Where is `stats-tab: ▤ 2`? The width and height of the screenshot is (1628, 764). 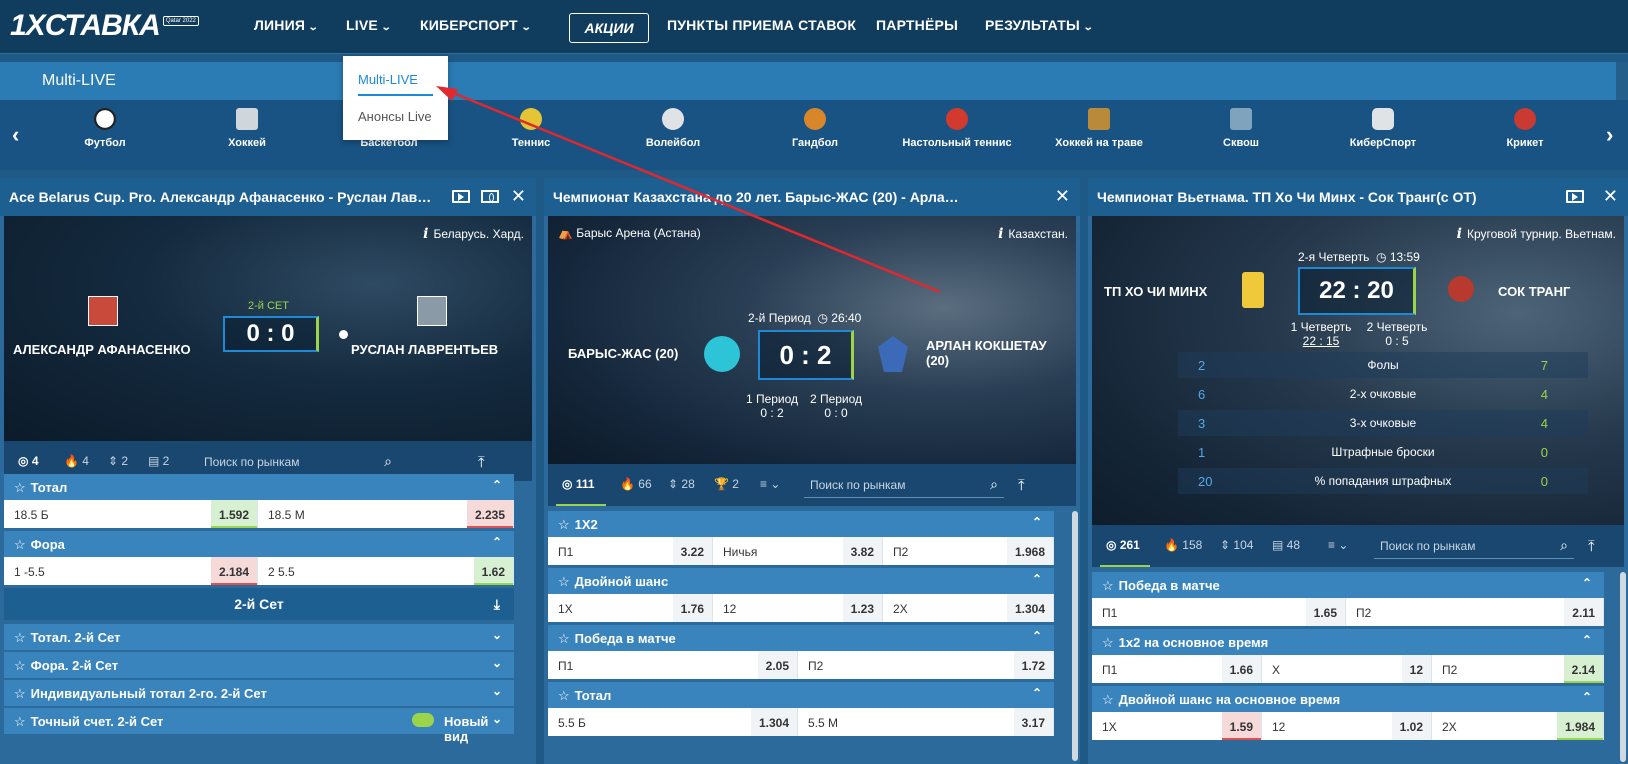 stats-tab: ▤ 2 is located at coordinates (158, 461).